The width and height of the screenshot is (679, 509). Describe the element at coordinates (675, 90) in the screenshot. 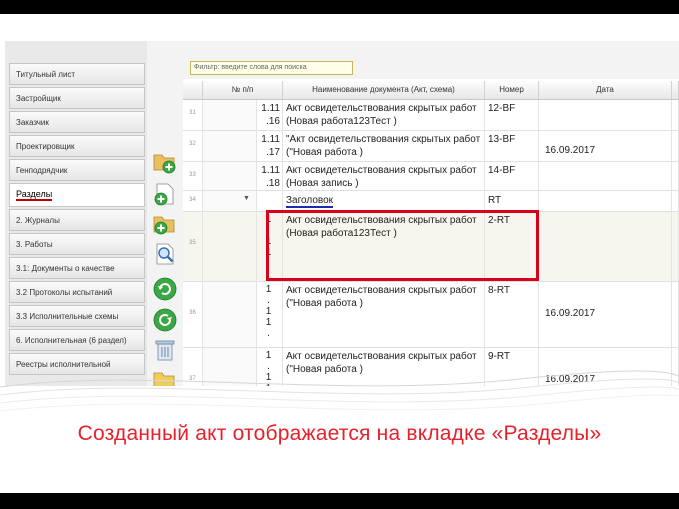

I see `header-tail` at that location.